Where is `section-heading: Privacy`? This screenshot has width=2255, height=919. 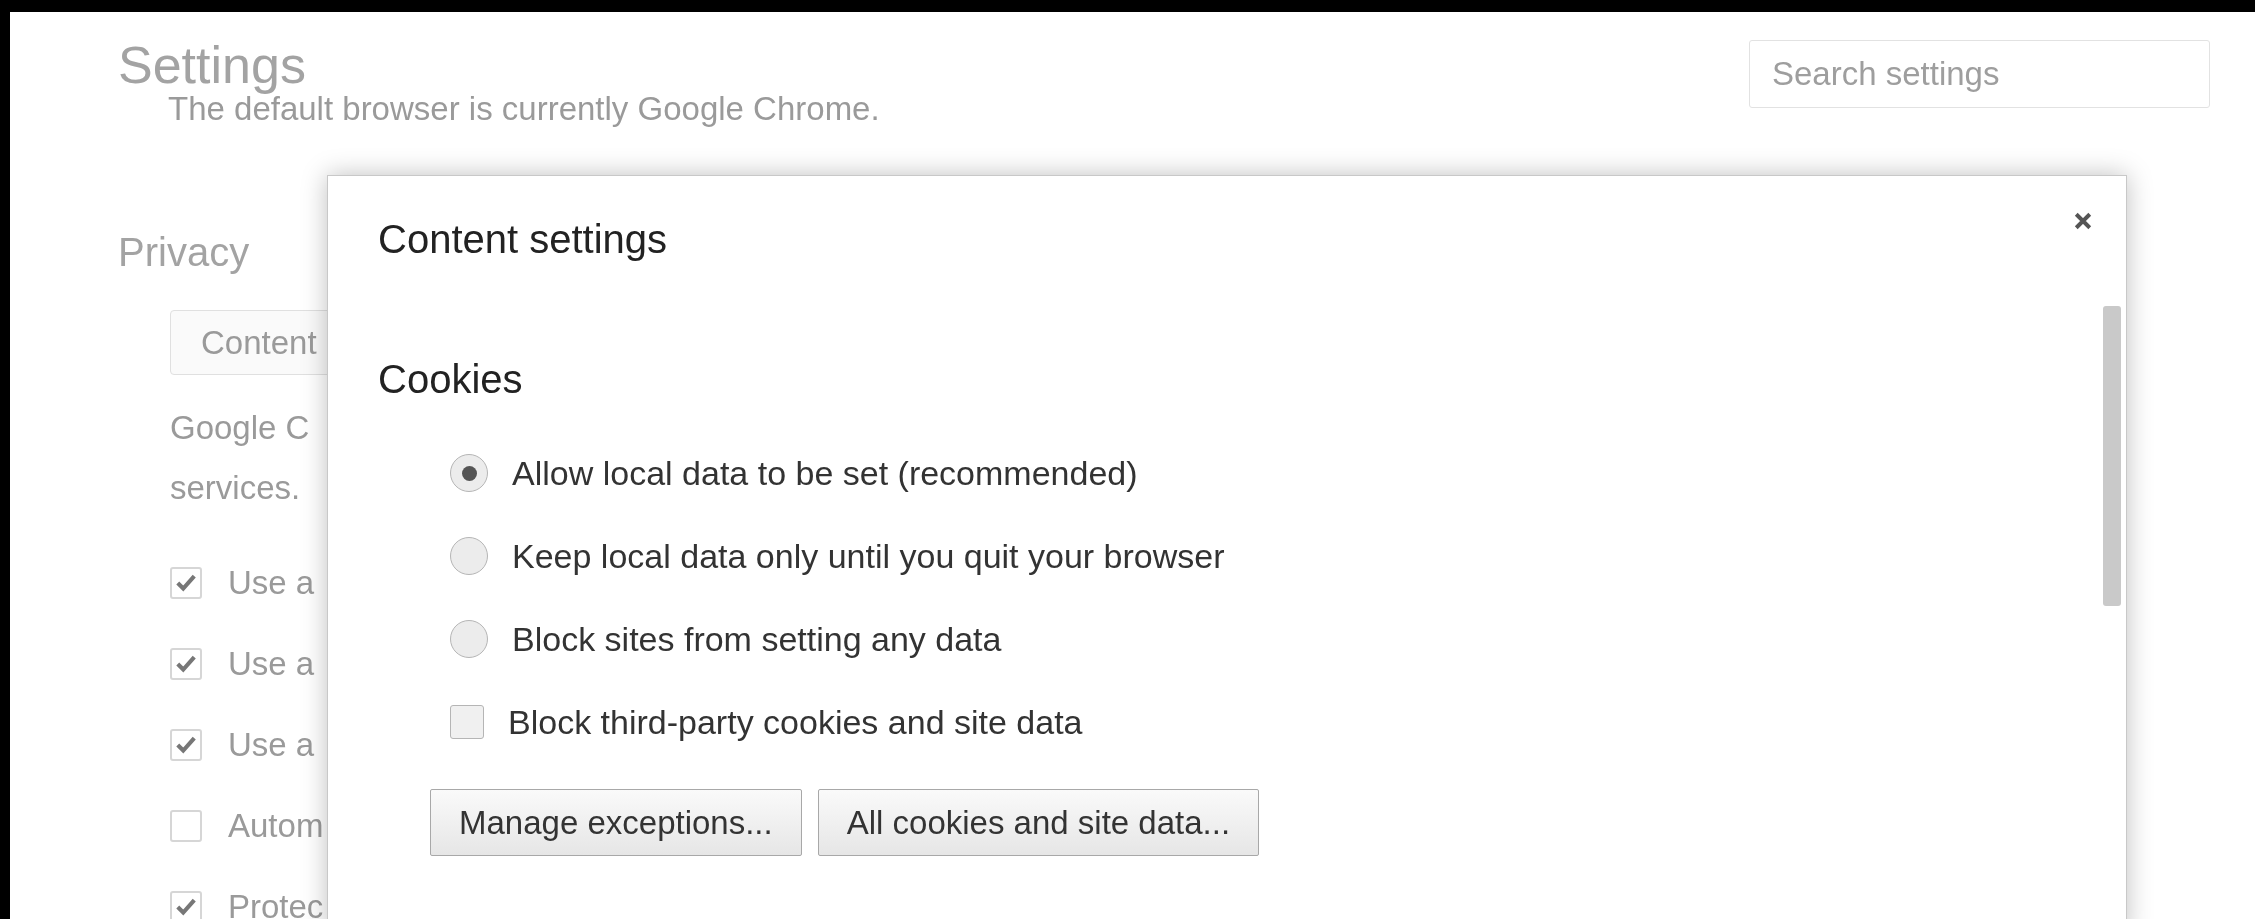 section-heading: Privacy is located at coordinates (184, 252).